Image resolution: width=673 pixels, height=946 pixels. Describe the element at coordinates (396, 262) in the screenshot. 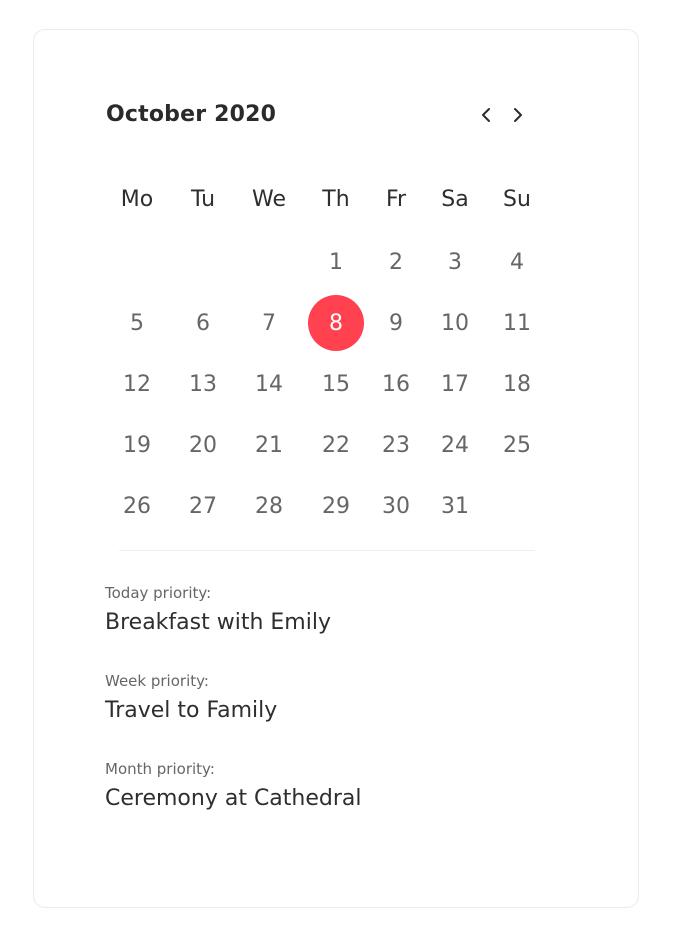

I see `calendar-day: 2` at that location.